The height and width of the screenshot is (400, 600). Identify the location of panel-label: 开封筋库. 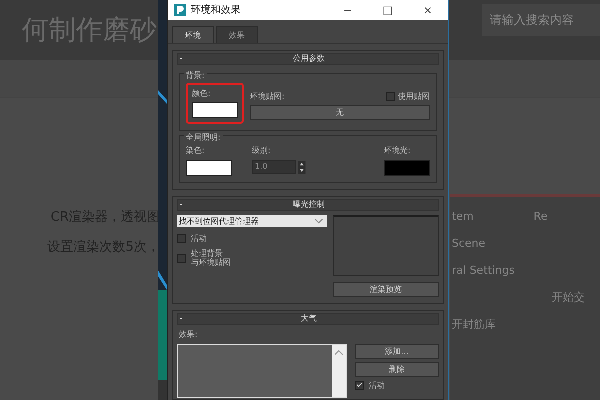
(474, 324).